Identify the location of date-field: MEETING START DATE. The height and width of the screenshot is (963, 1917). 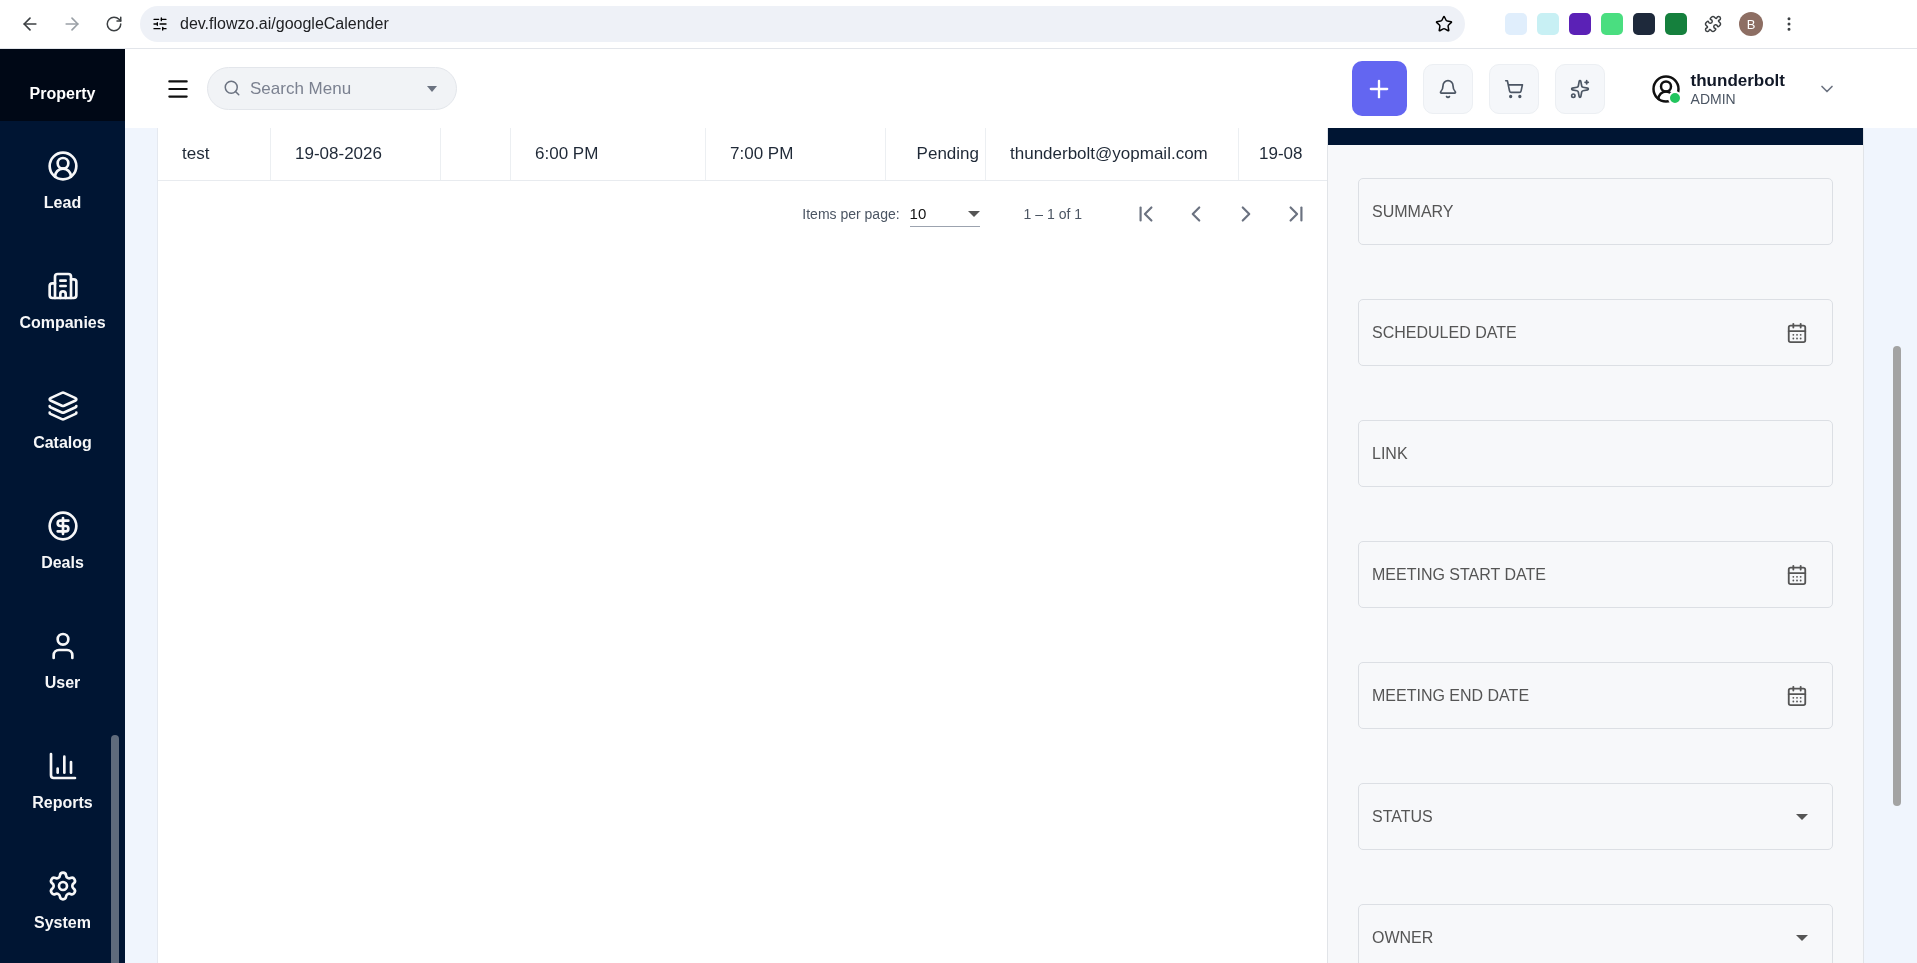
(1595, 574).